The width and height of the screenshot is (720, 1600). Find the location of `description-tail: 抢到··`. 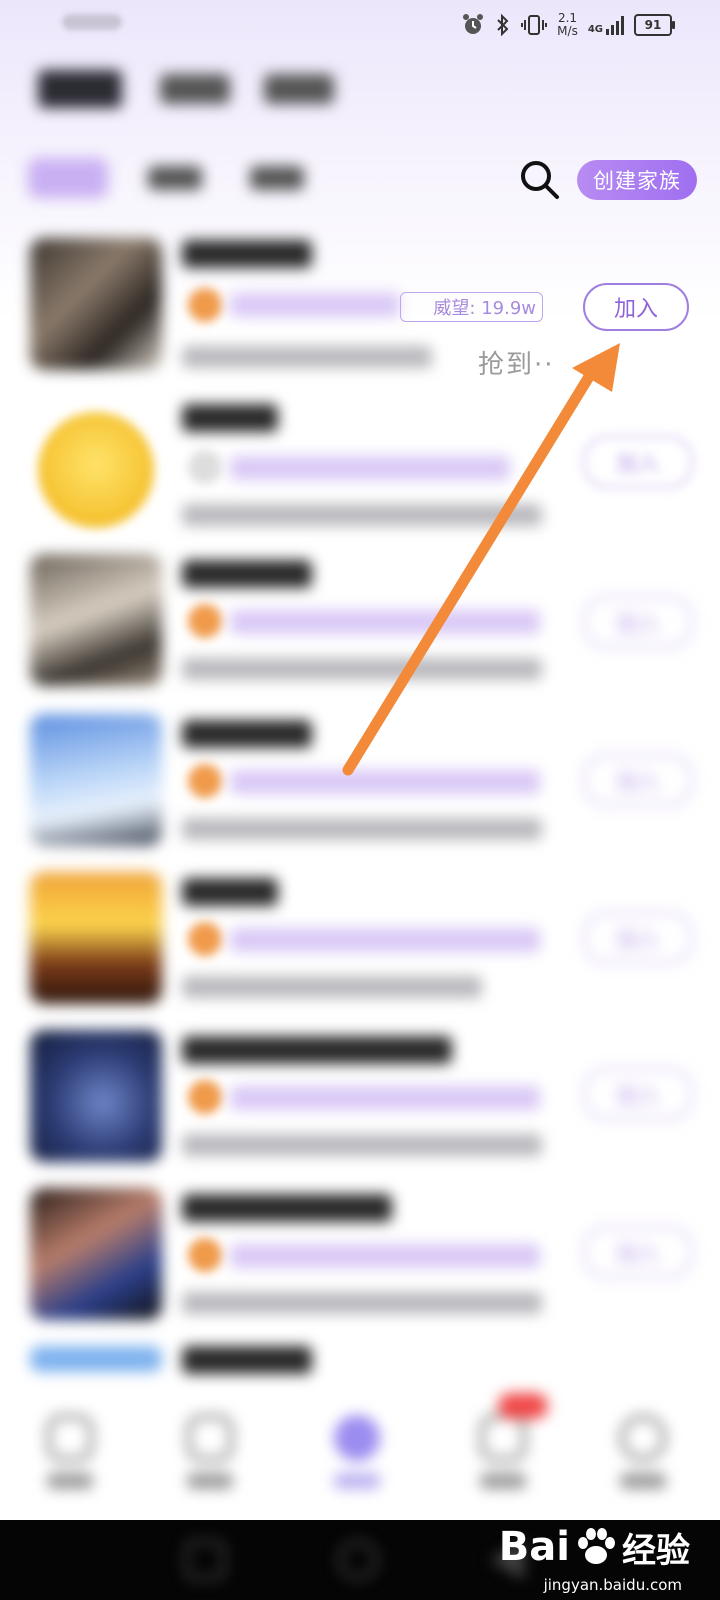

description-tail: 抢到·· is located at coordinates (516, 365).